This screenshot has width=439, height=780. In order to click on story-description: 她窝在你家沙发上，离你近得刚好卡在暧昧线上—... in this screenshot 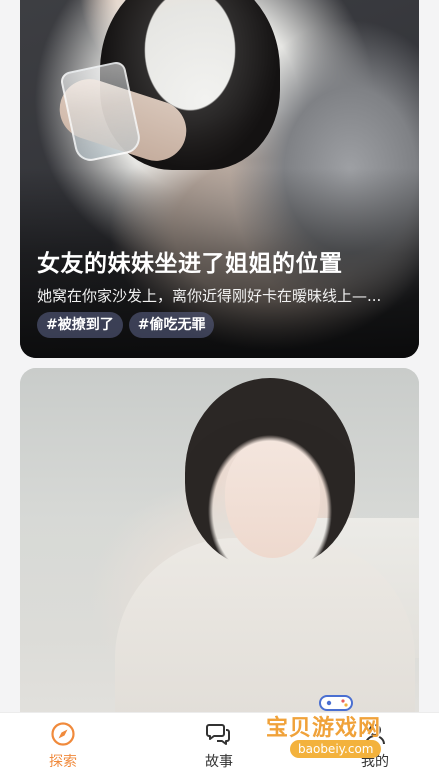, I will do `click(209, 296)`.